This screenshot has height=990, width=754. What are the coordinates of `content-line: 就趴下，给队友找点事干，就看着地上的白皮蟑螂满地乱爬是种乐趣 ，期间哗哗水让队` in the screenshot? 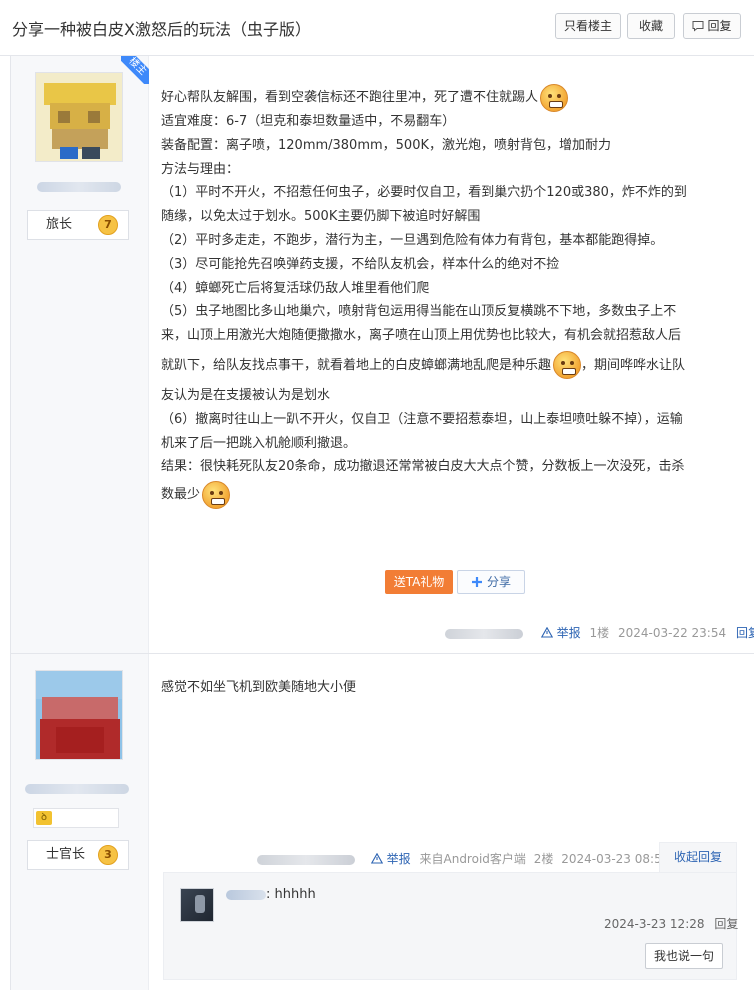 It's located at (451, 366).